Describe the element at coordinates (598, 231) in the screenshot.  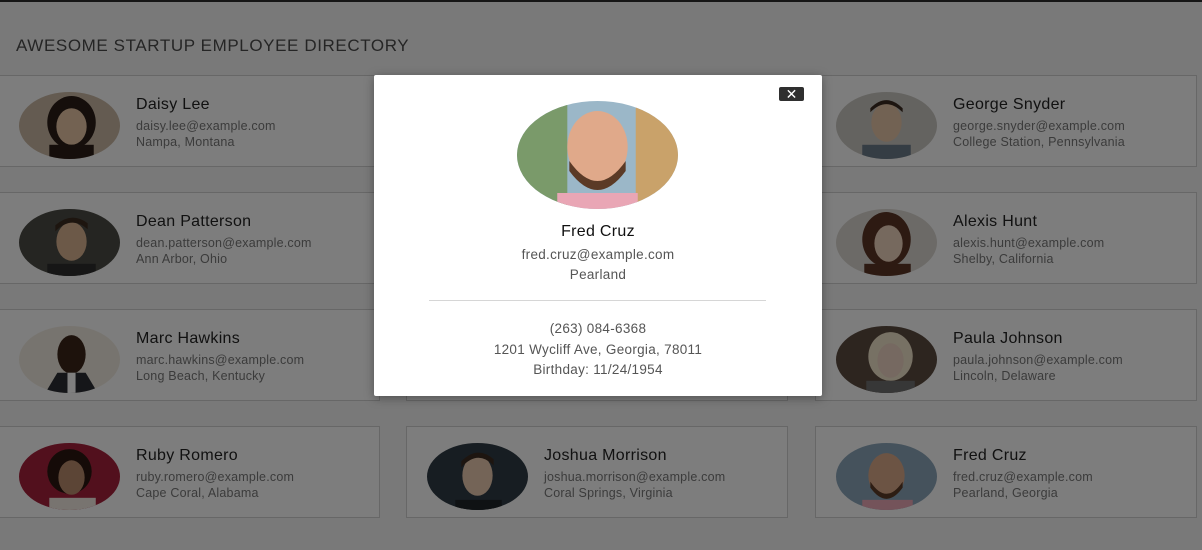
I see `modal-name: Fred Cruz` at that location.